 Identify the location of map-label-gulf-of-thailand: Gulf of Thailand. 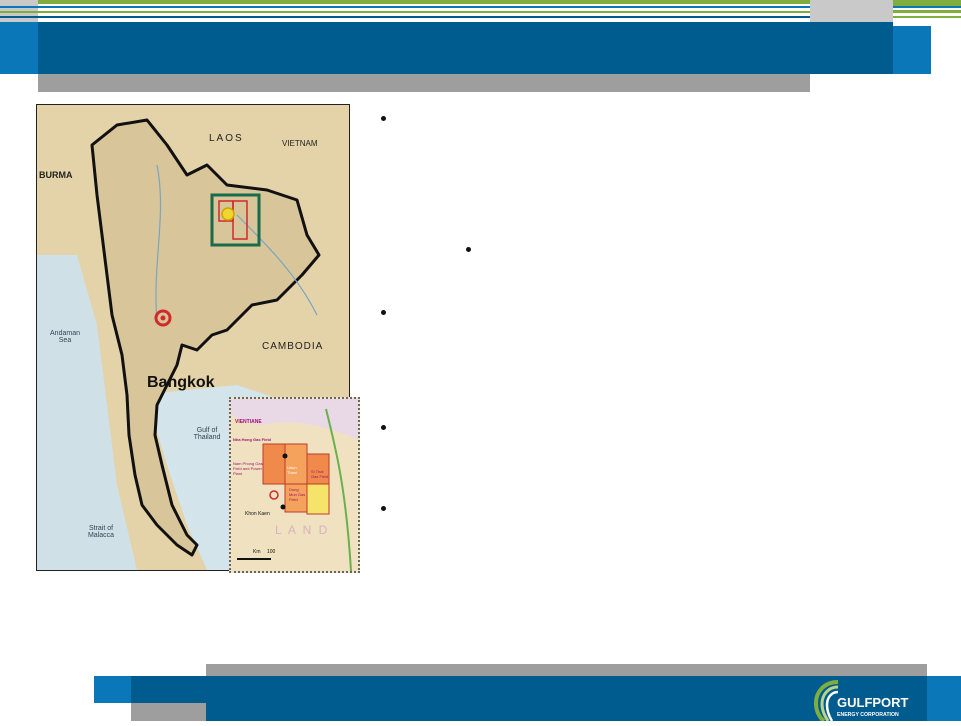
(207, 434).